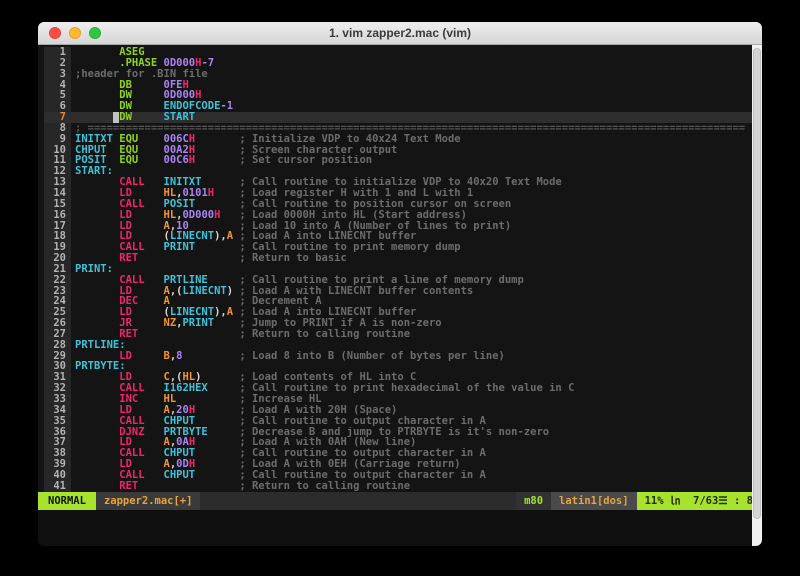  I want to click on token: START:, so click(94, 172).